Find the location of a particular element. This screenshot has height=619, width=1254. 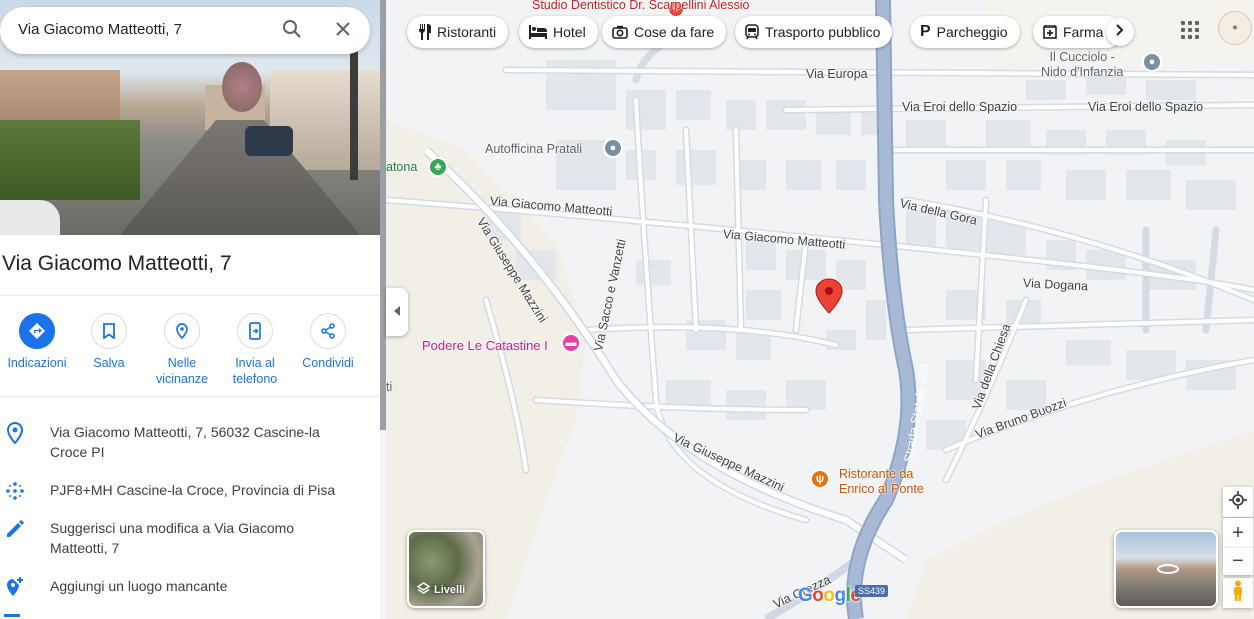

layers-text: Livelli is located at coordinates (450, 590).